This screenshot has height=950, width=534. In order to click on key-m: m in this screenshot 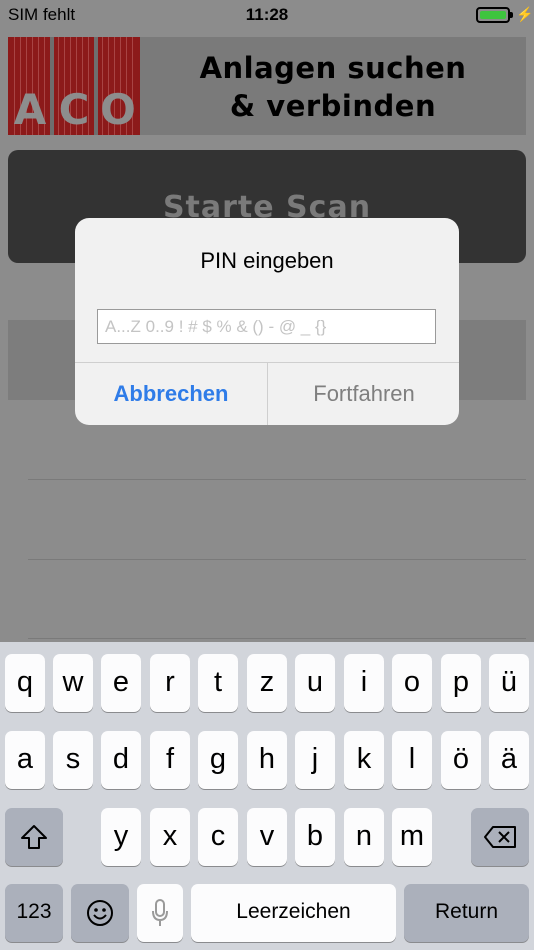, I will do `click(412, 837)`.